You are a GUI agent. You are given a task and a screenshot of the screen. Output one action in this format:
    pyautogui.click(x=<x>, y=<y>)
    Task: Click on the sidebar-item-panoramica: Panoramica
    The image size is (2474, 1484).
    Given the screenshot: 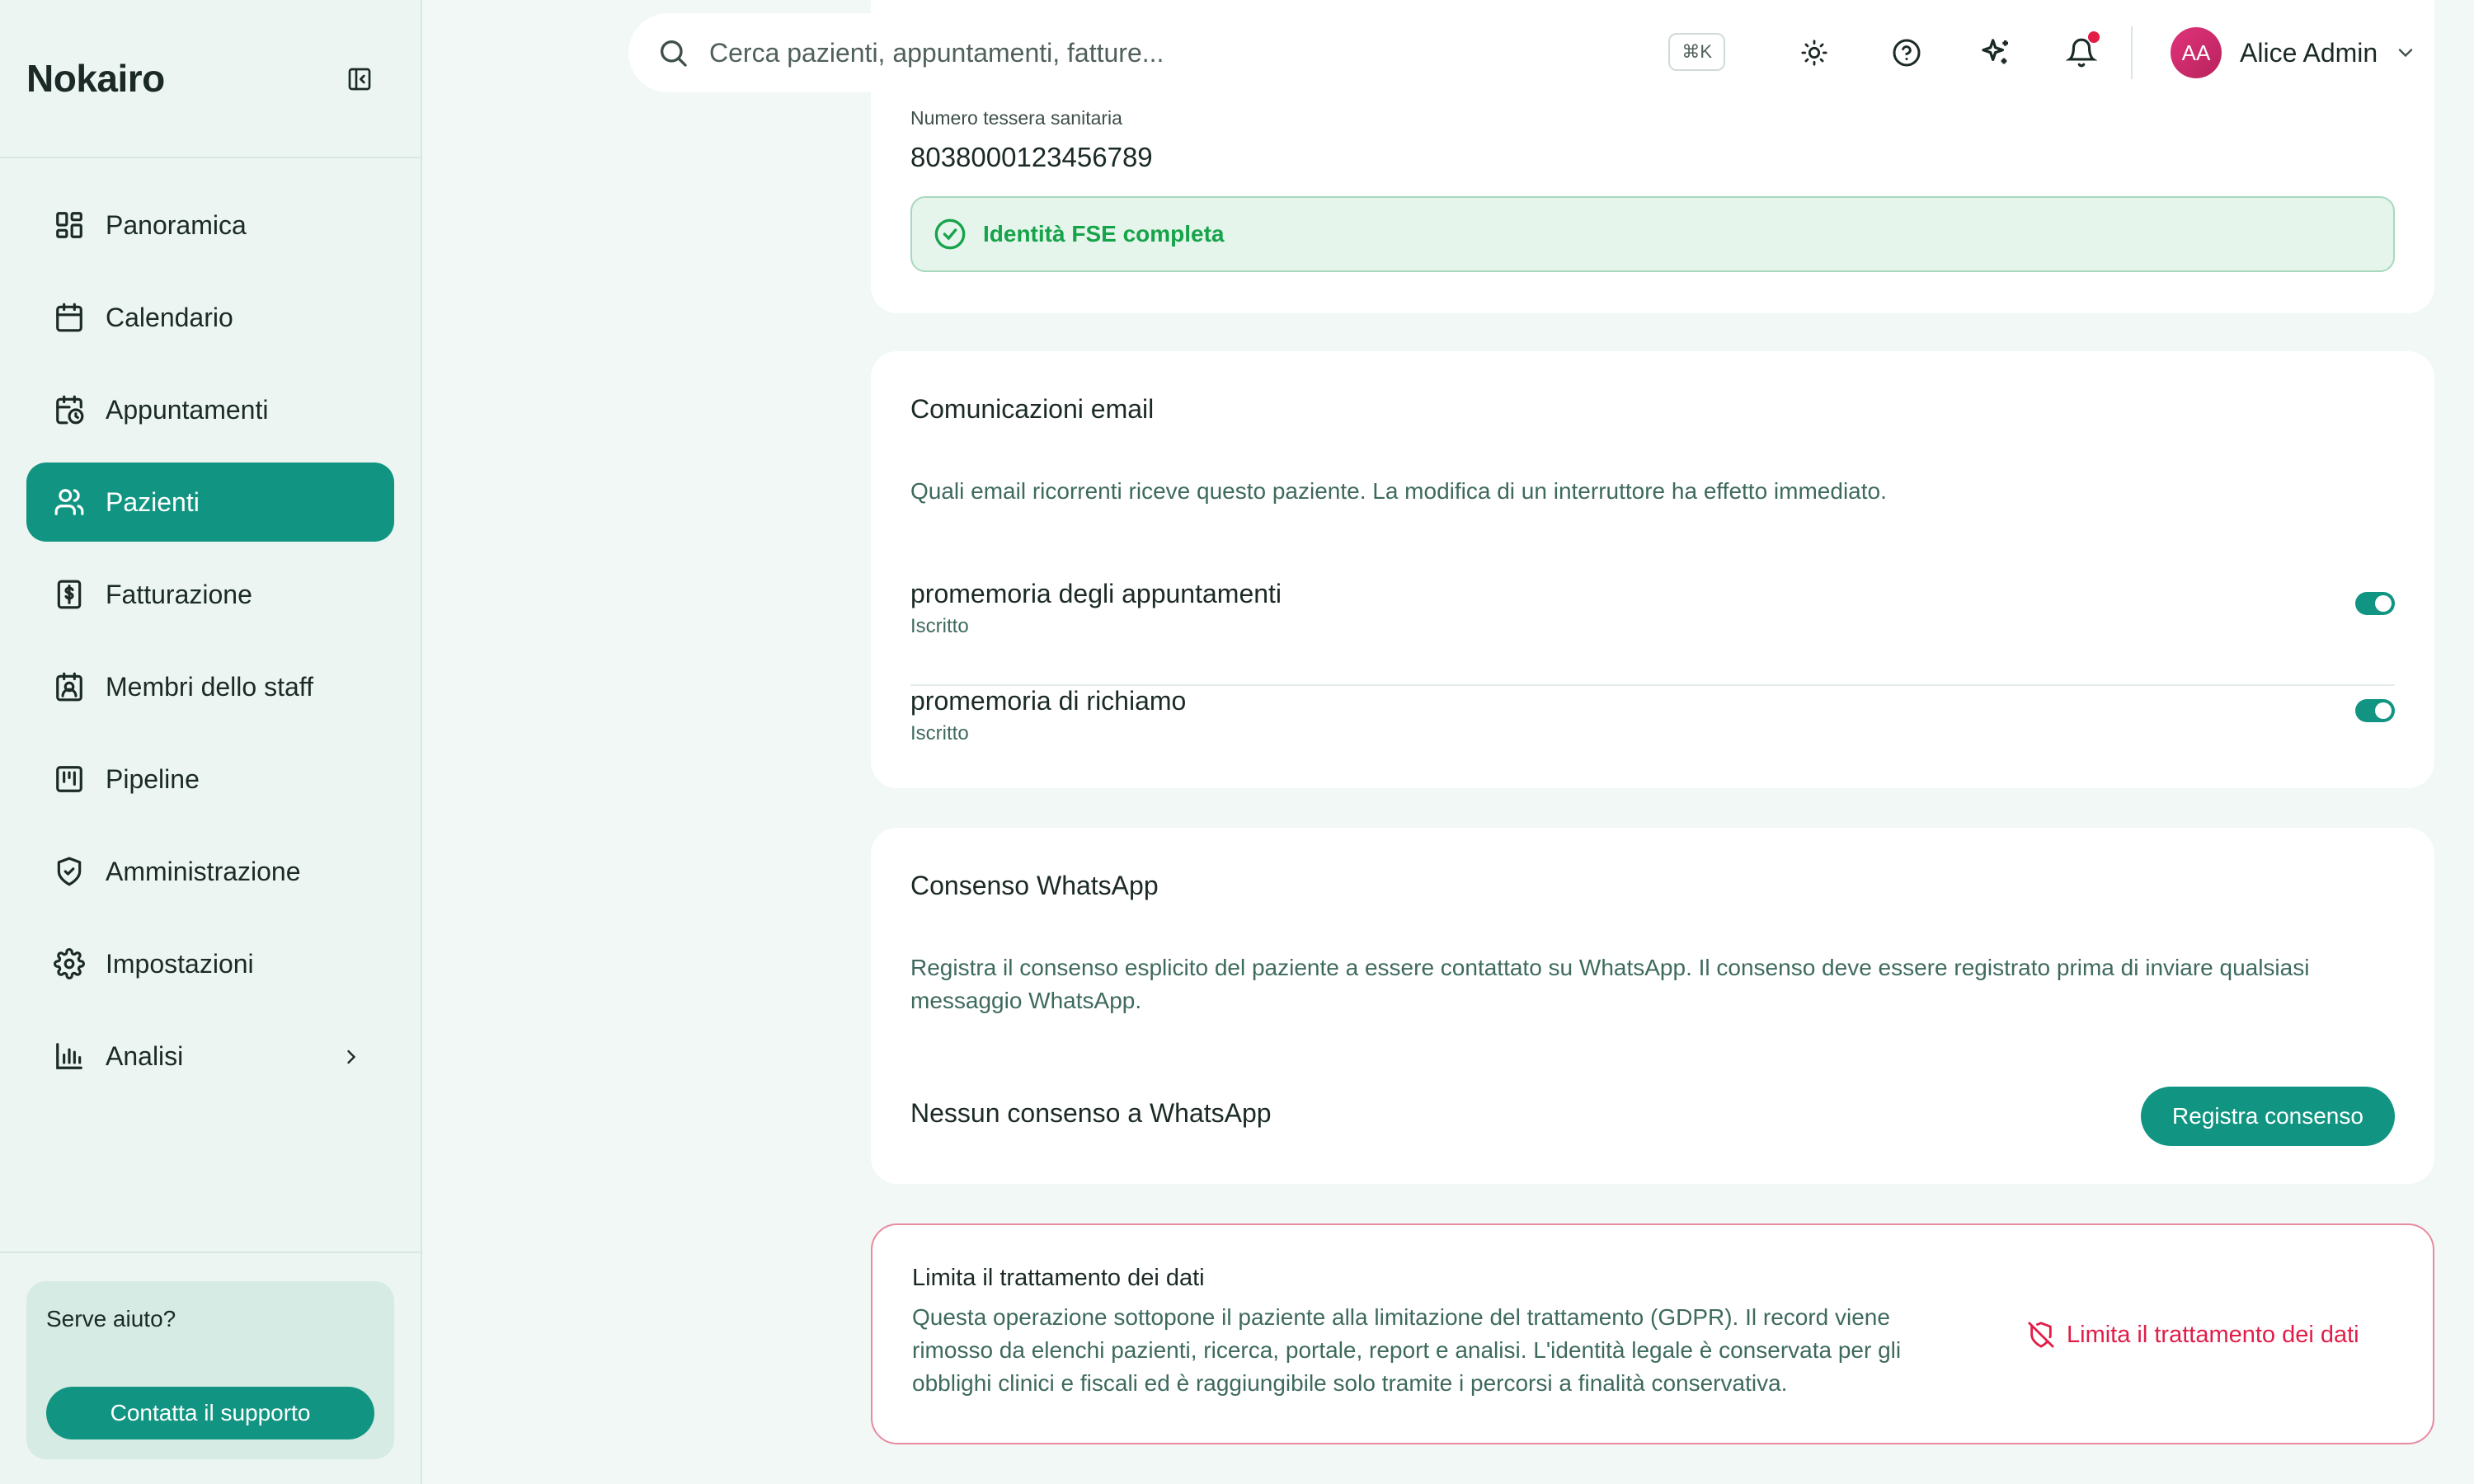 What is the action you would take?
    pyautogui.click(x=210, y=226)
    